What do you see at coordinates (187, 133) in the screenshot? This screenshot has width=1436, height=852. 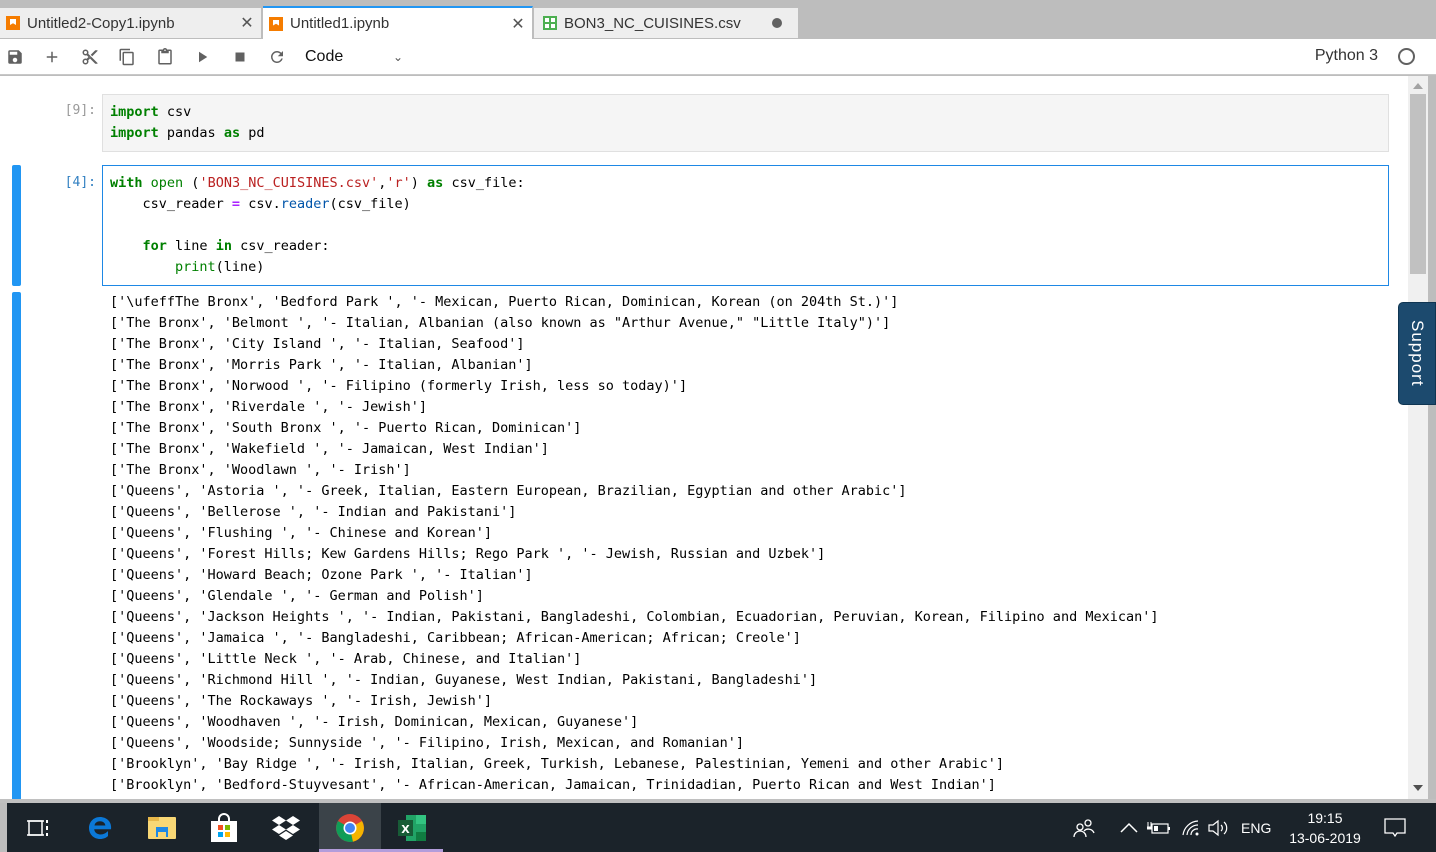 I see `code-line: import pandas as pd` at bounding box center [187, 133].